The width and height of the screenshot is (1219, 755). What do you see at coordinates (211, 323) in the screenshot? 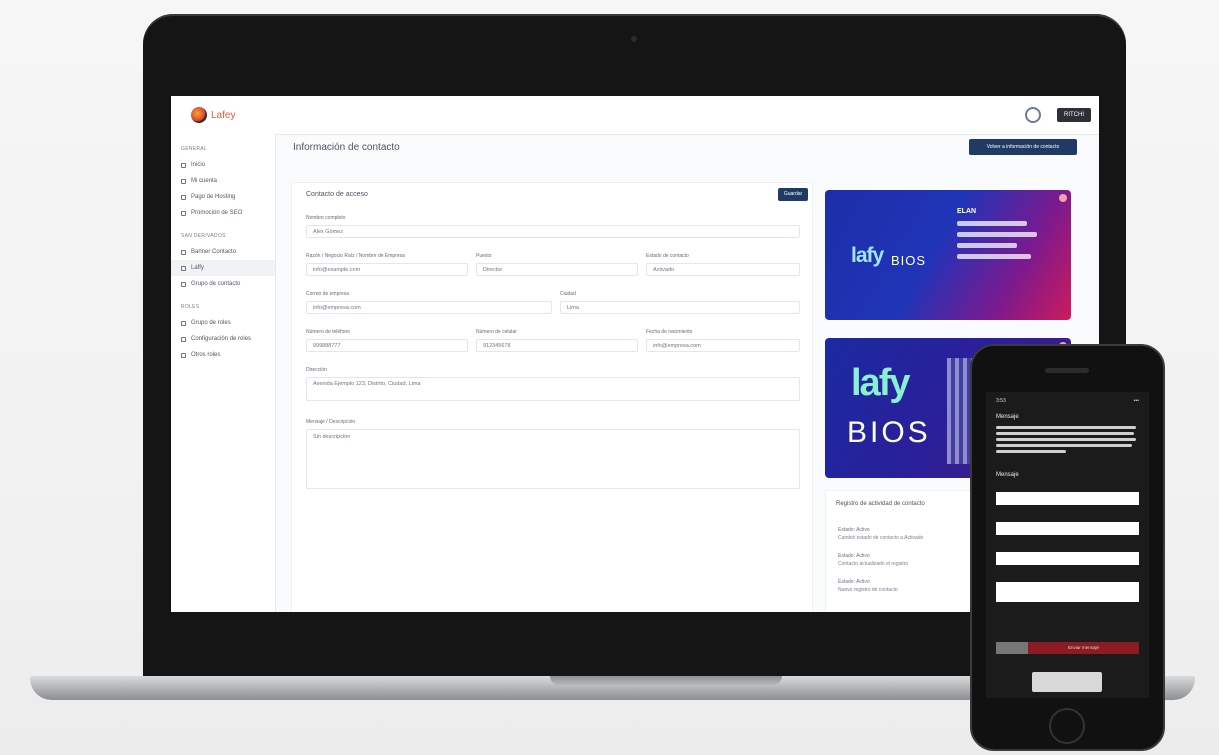
I see `sidebar-item-label: Grupo de roles` at bounding box center [211, 323].